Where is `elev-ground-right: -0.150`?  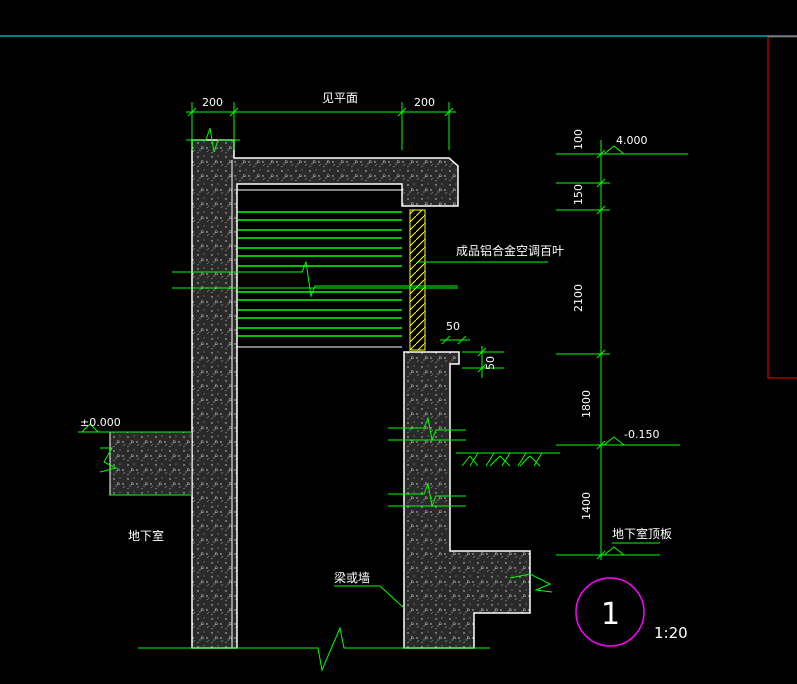 elev-ground-right: -0.150 is located at coordinates (641, 434).